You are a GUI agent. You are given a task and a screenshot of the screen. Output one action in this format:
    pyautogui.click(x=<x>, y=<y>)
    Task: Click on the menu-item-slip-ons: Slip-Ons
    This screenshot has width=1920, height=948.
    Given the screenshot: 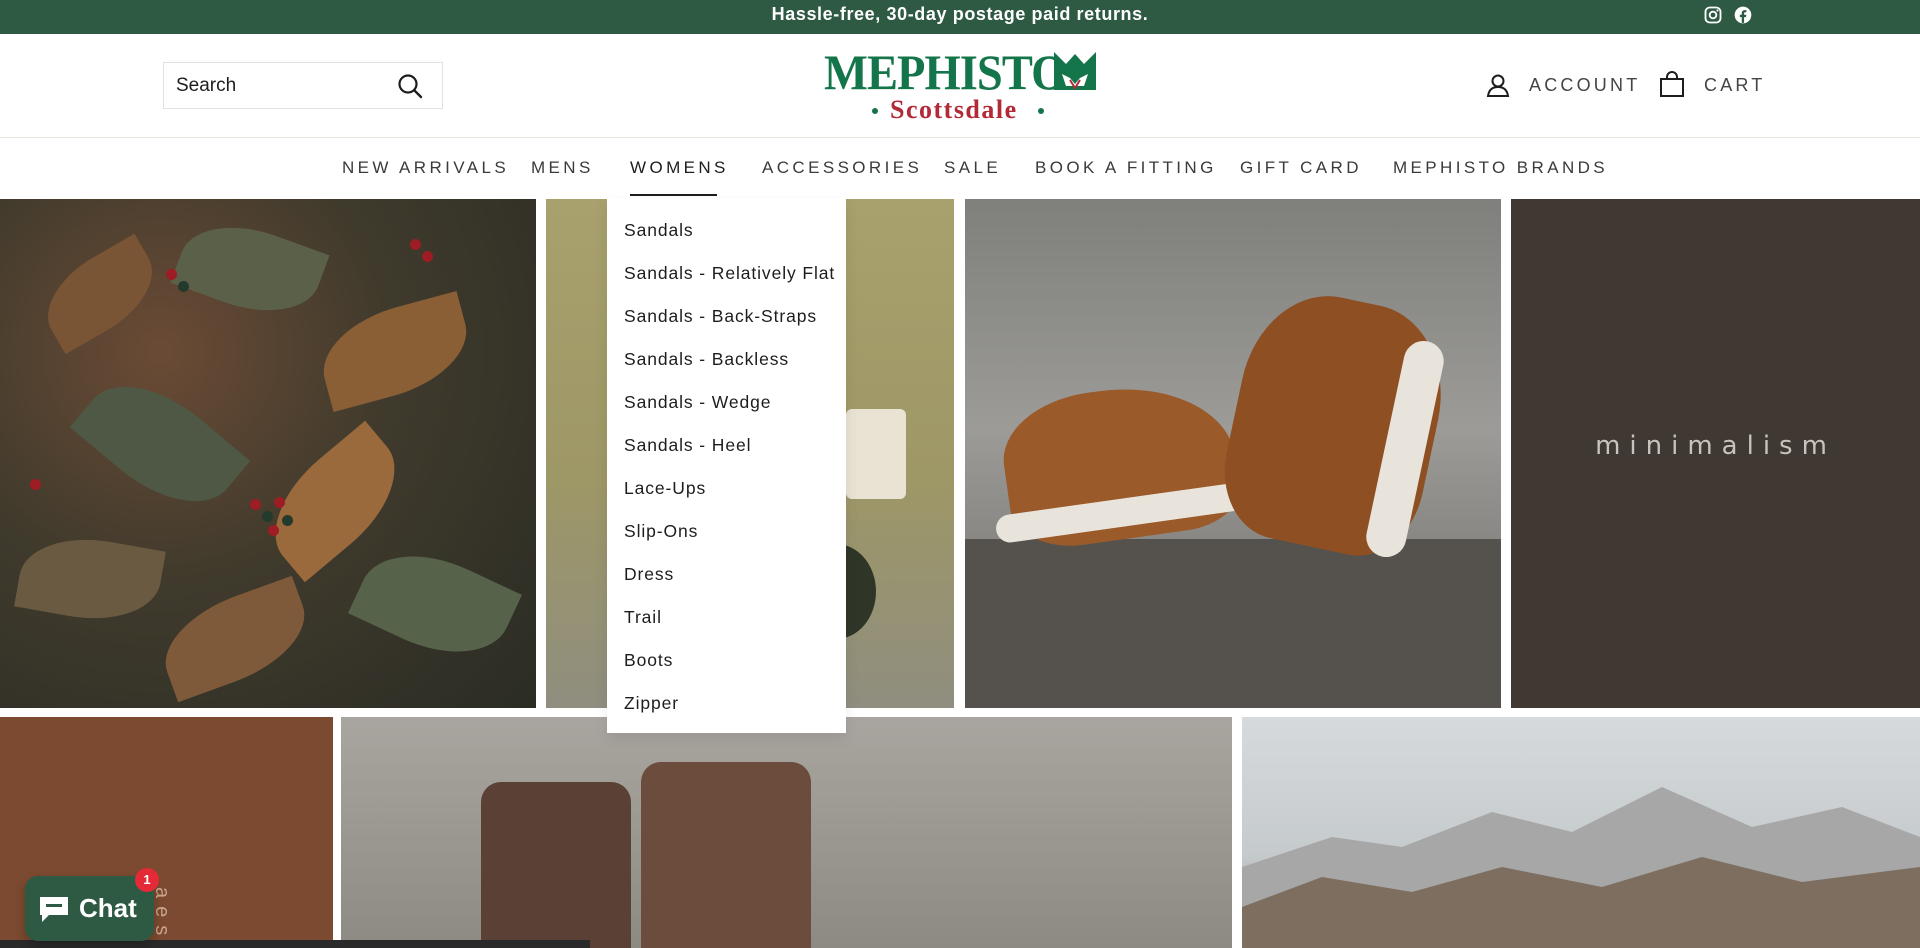 What is the action you would take?
    pyautogui.click(x=726, y=532)
    